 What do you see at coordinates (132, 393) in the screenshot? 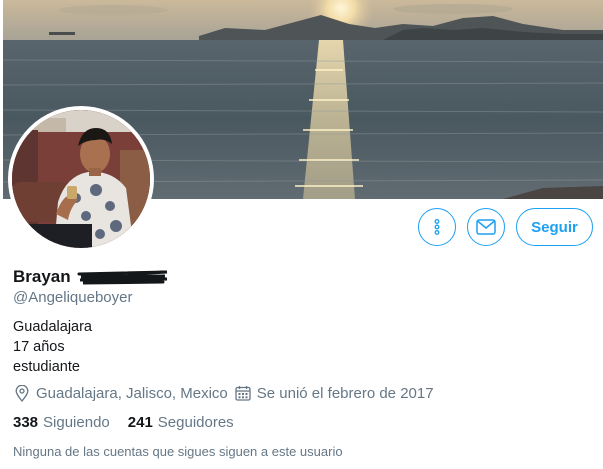
I see `location-text: Guadalajara, Jalisco, Mexico` at bounding box center [132, 393].